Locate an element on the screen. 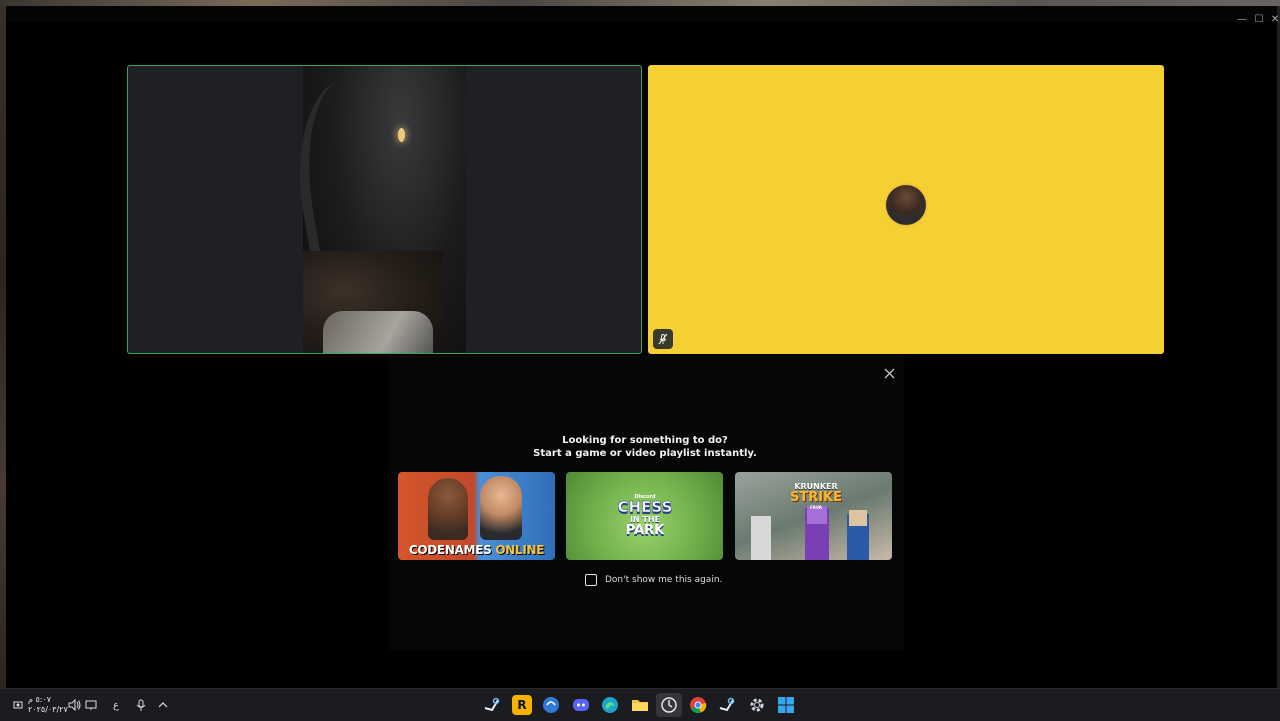 The height and width of the screenshot is (721, 1280). rockstar-icon: R is located at coordinates (522, 705).